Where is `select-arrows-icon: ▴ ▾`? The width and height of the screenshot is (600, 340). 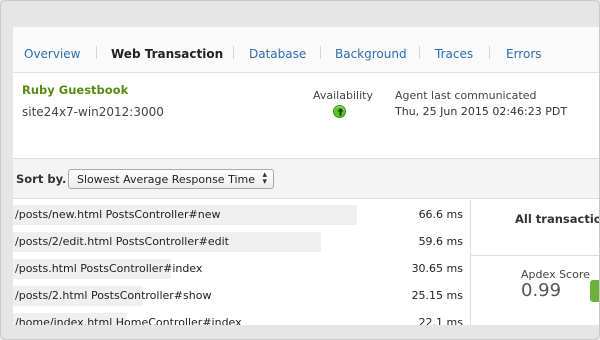 select-arrows-icon: ▴ ▾ is located at coordinates (264, 178).